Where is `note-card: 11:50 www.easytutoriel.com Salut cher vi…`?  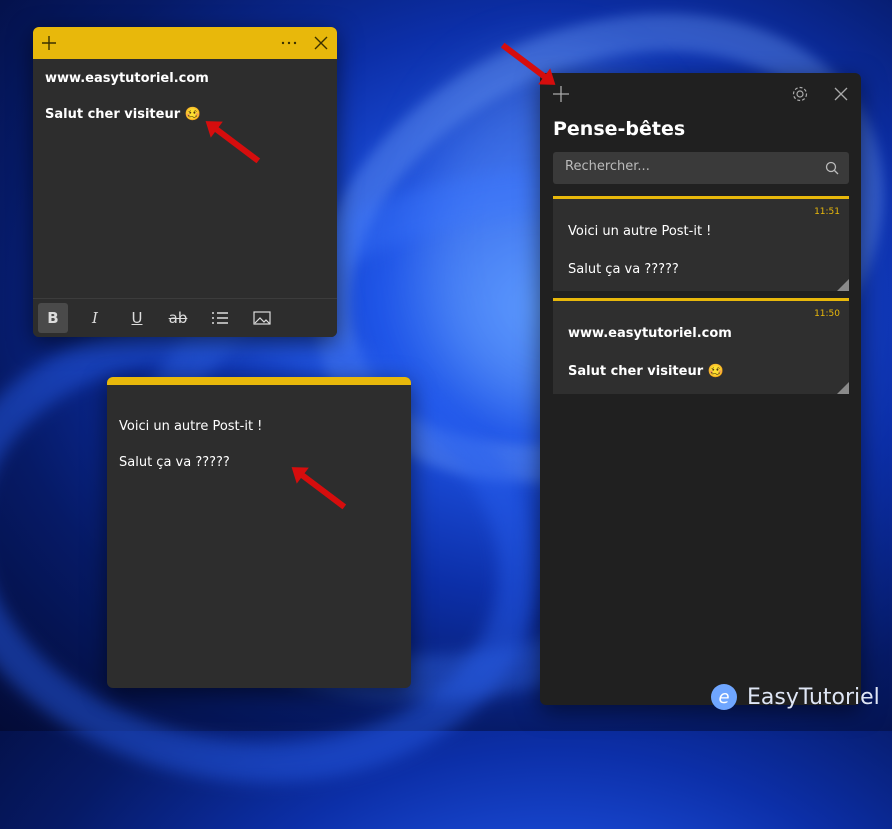 note-card: 11:50 www.easytutoriel.com Salut cher vi… is located at coordinates (701, 346).